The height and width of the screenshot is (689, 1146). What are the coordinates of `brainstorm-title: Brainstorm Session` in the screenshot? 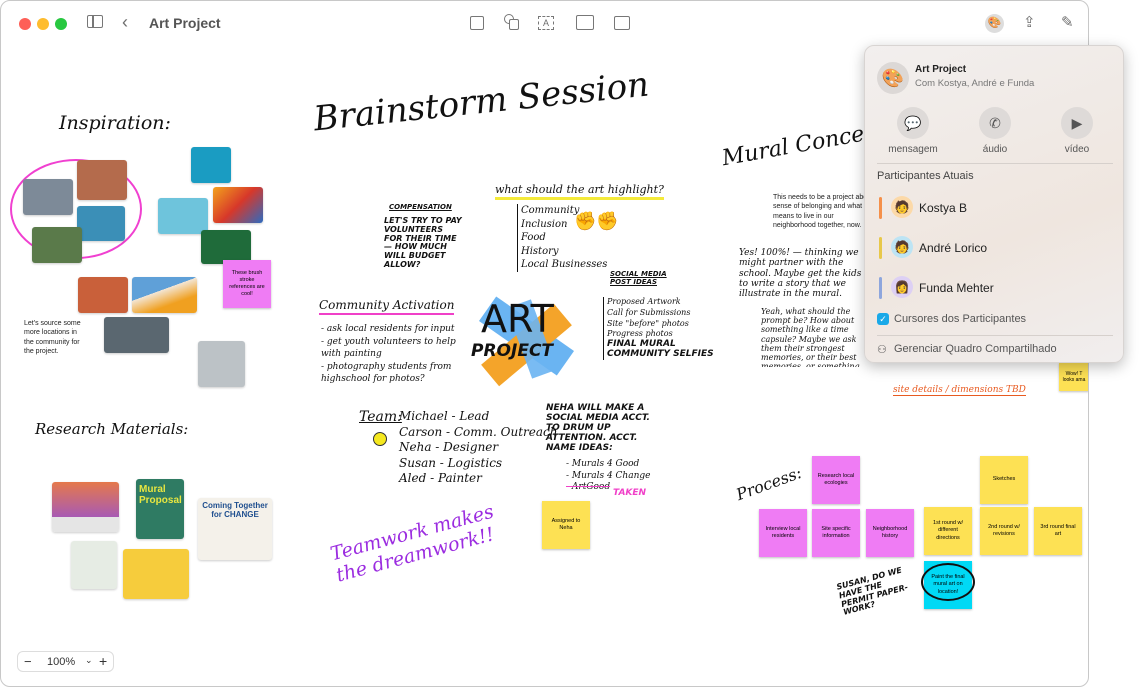 It's located at (481, 102).